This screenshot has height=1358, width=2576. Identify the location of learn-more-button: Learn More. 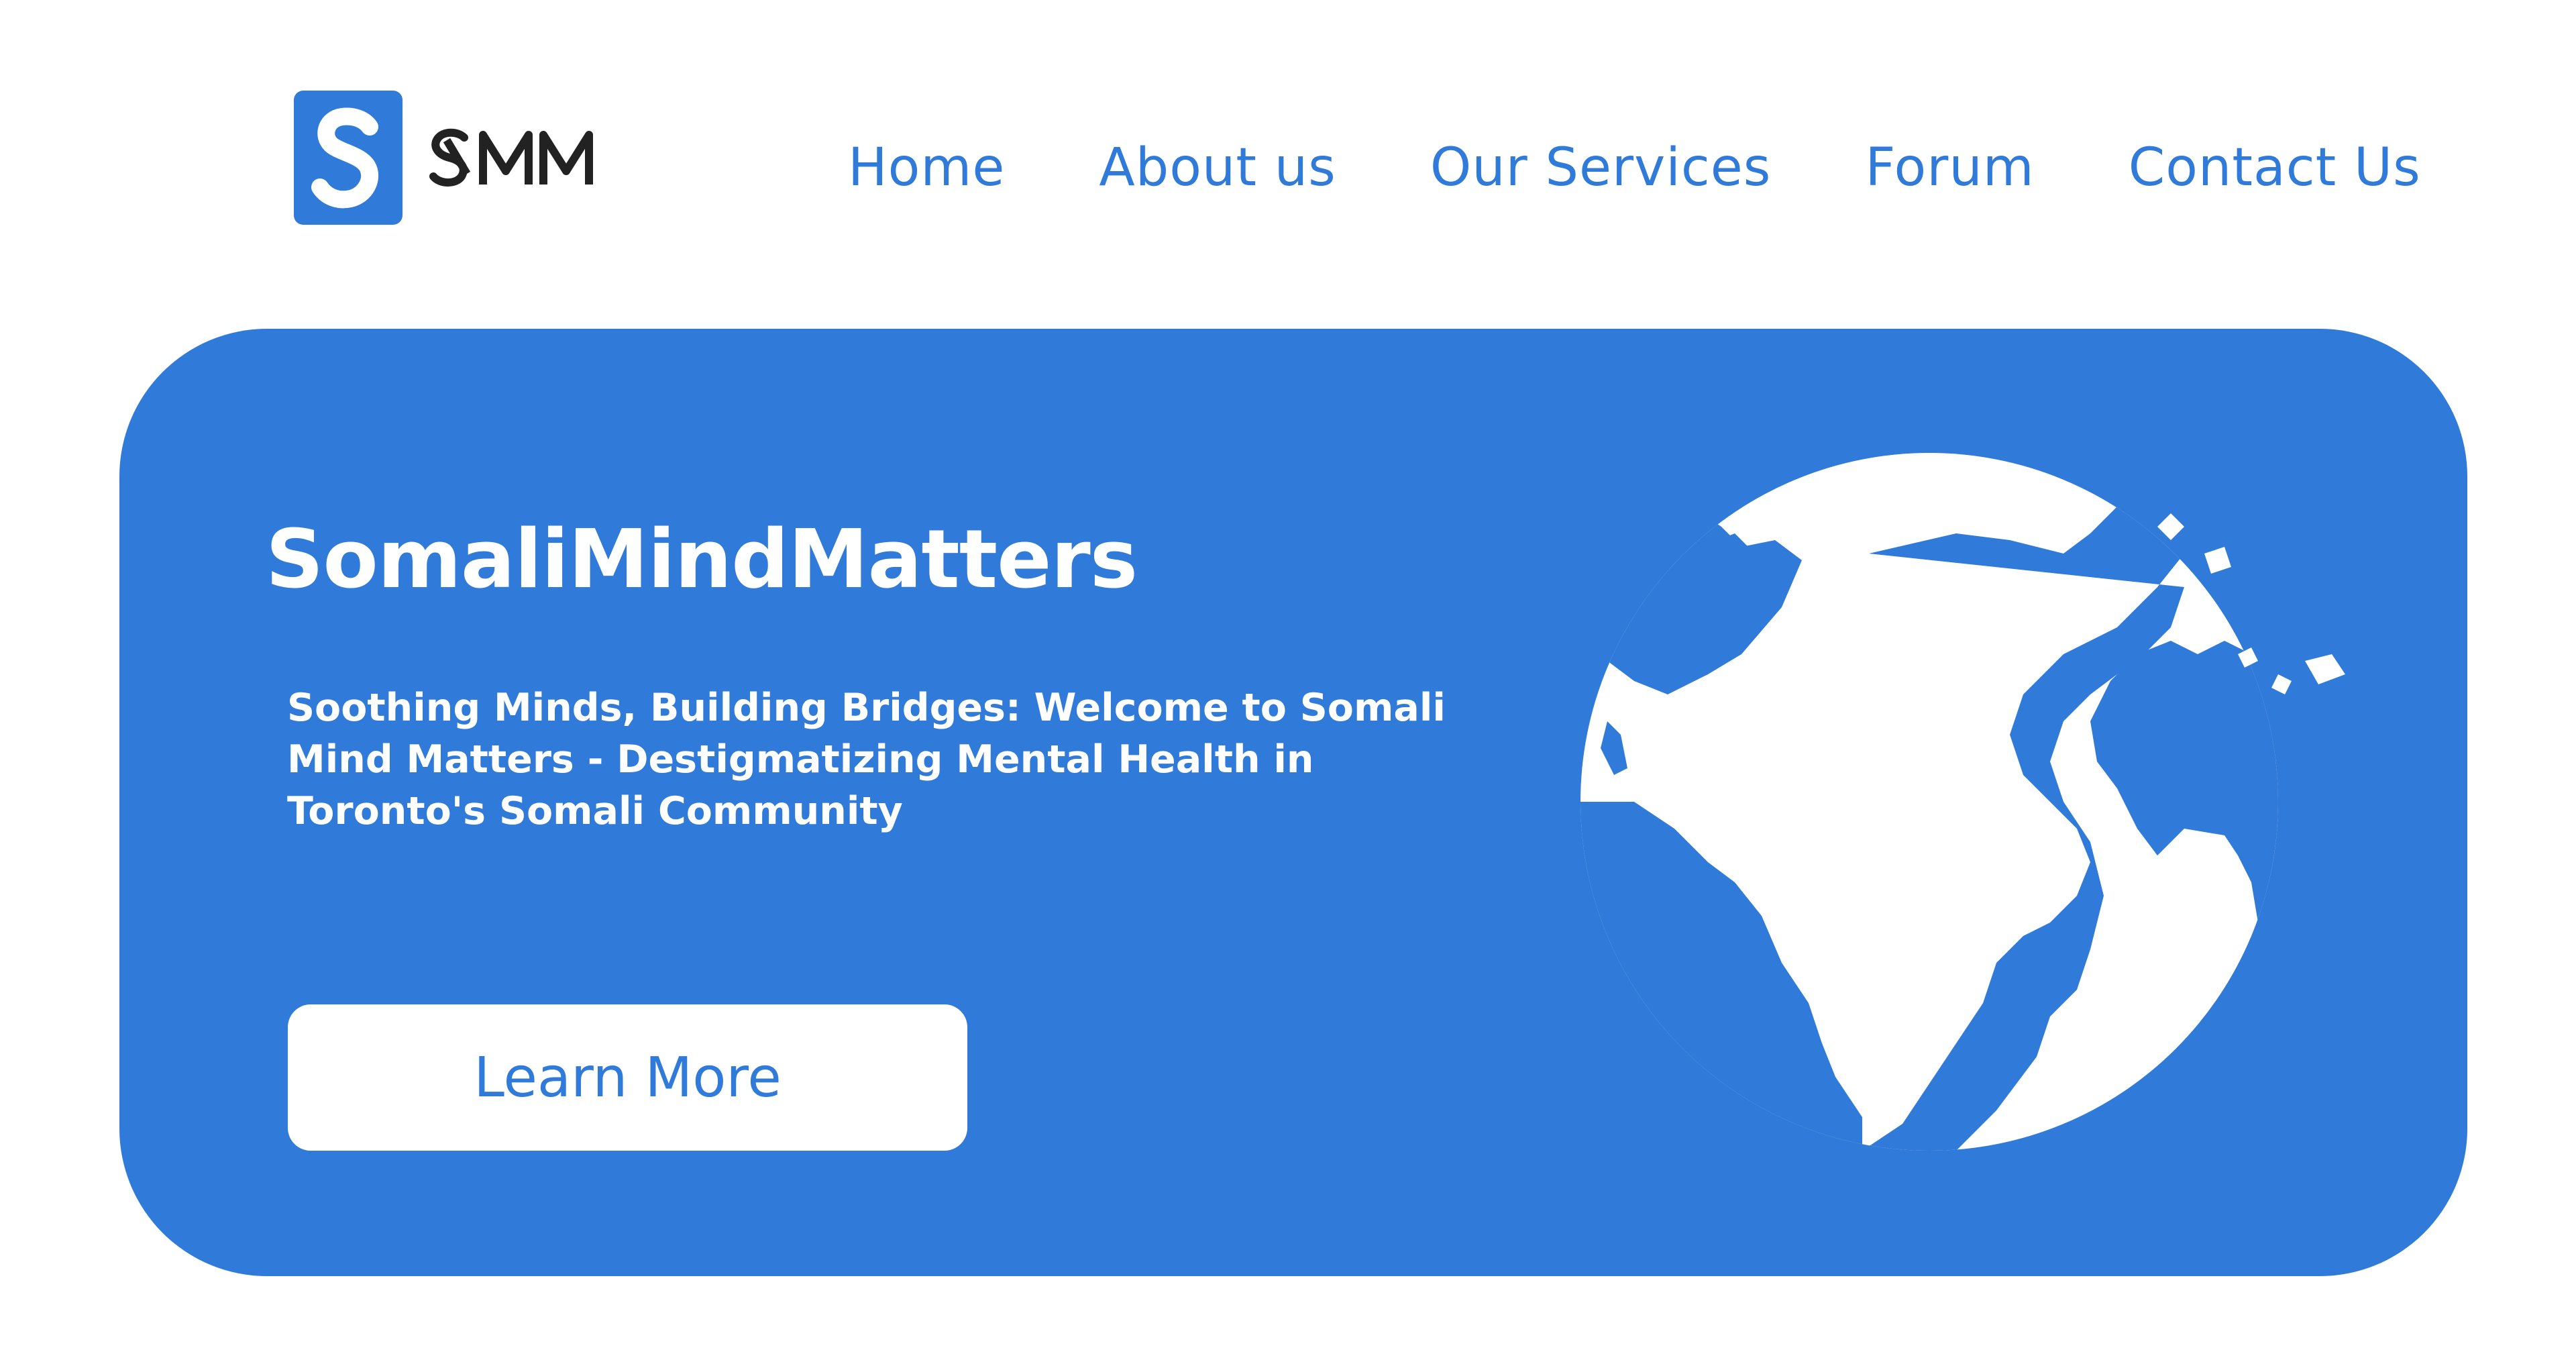
(627, 1077).